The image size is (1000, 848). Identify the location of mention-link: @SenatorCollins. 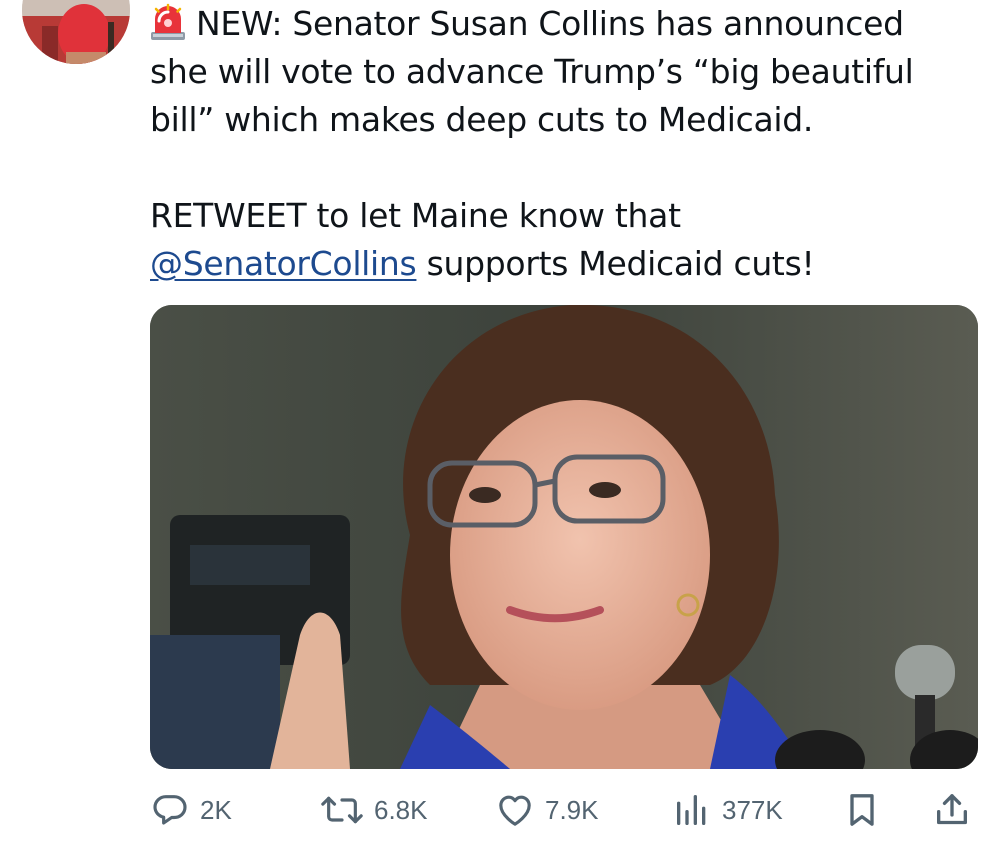
(283, 263).